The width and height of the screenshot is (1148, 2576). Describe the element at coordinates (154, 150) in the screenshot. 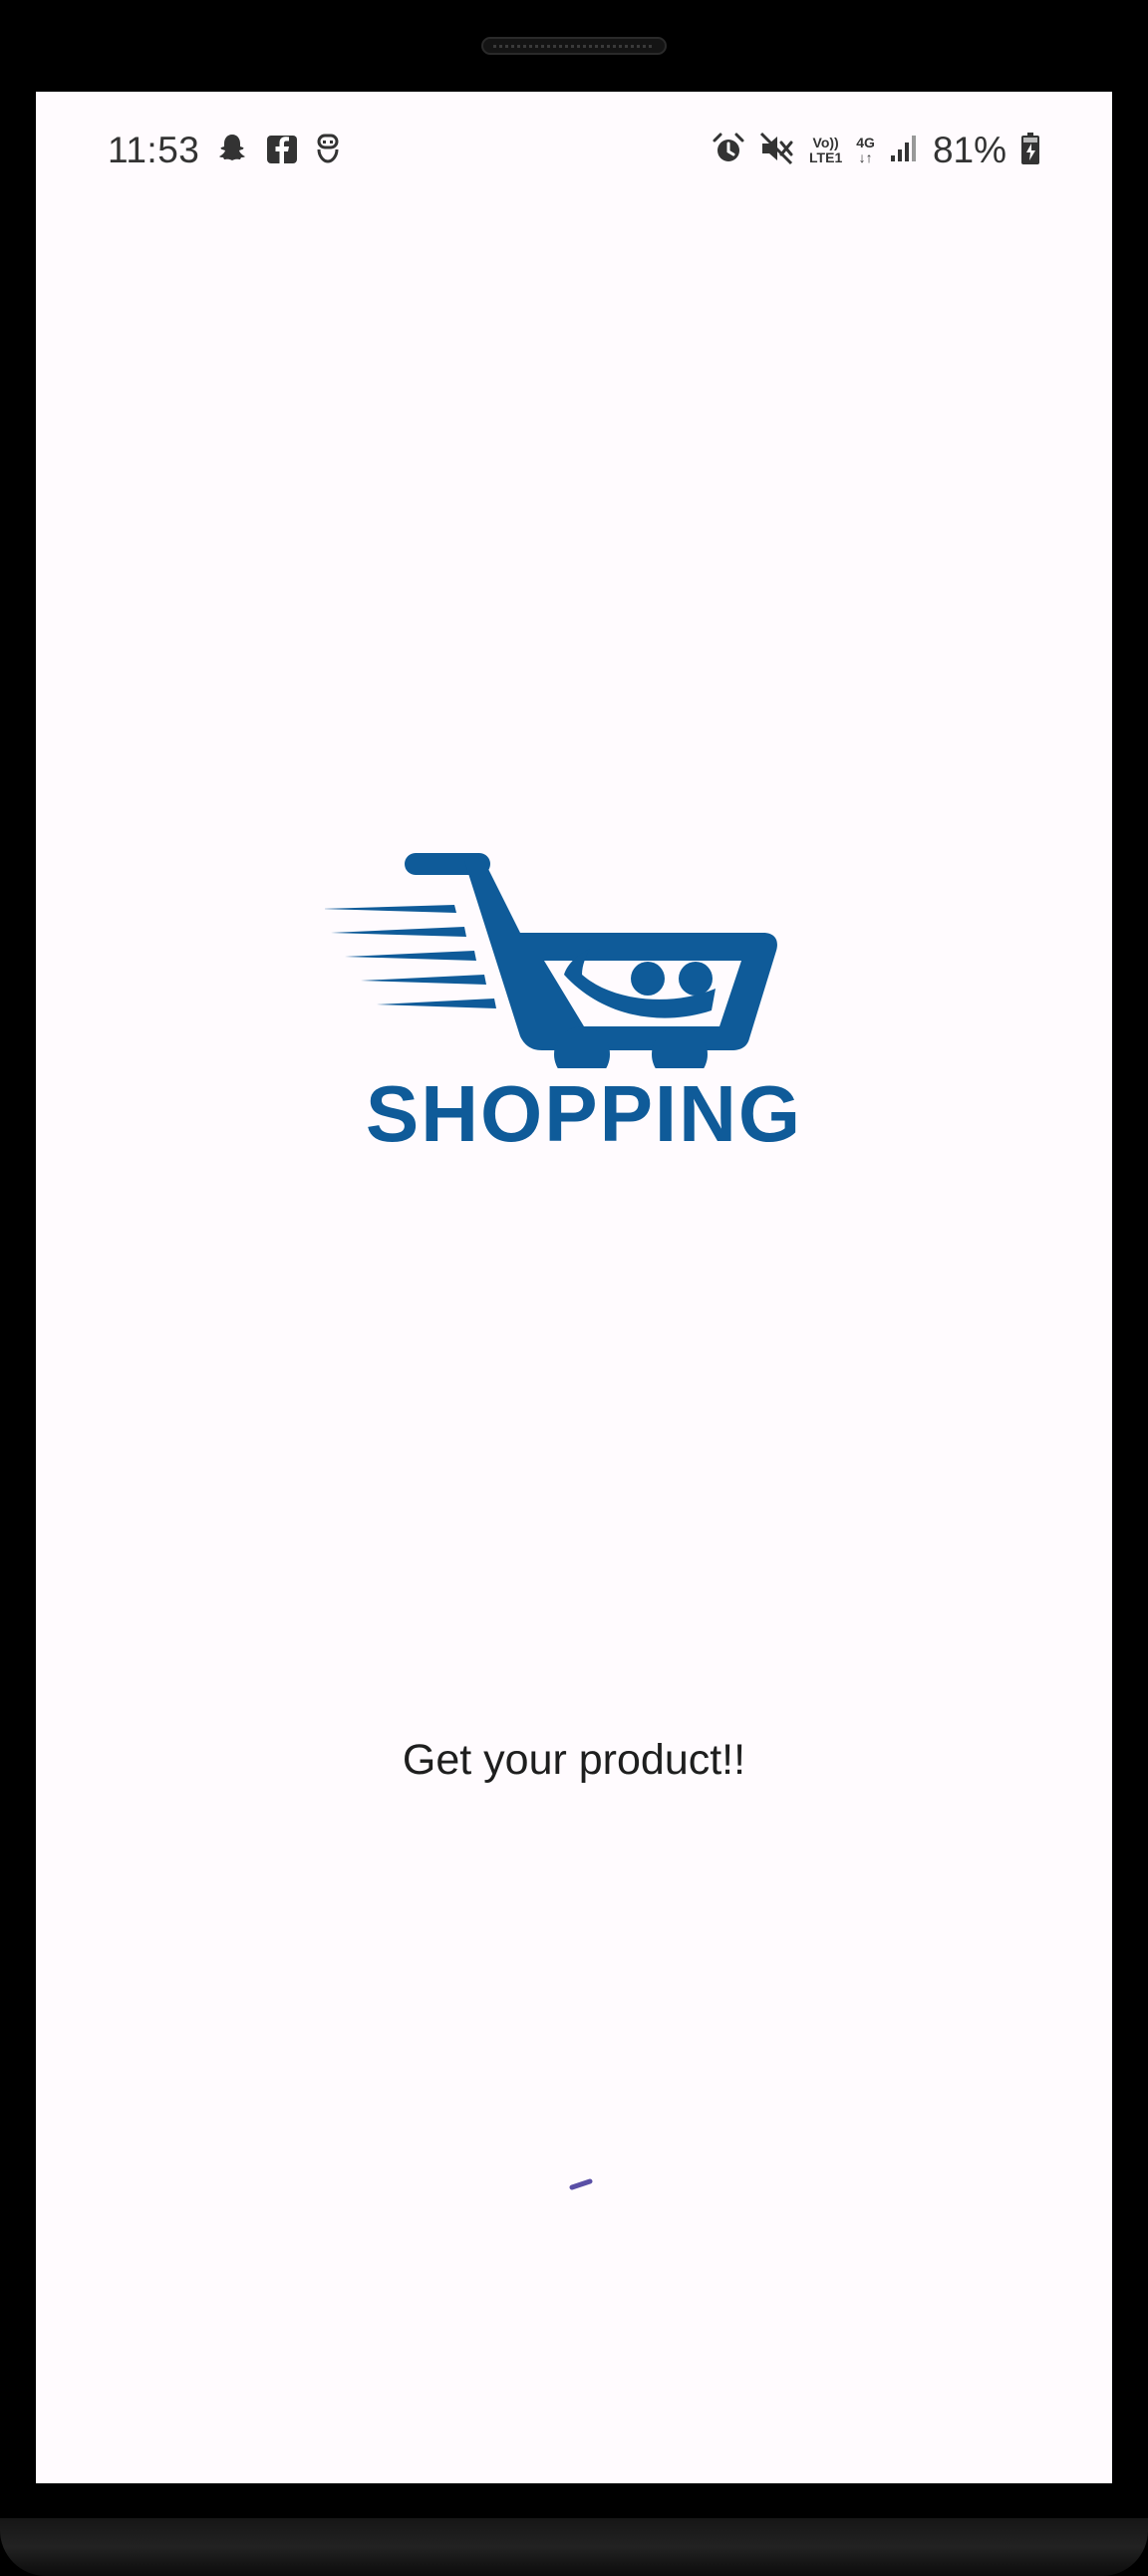

I see `status-time: 11:53` at that location.